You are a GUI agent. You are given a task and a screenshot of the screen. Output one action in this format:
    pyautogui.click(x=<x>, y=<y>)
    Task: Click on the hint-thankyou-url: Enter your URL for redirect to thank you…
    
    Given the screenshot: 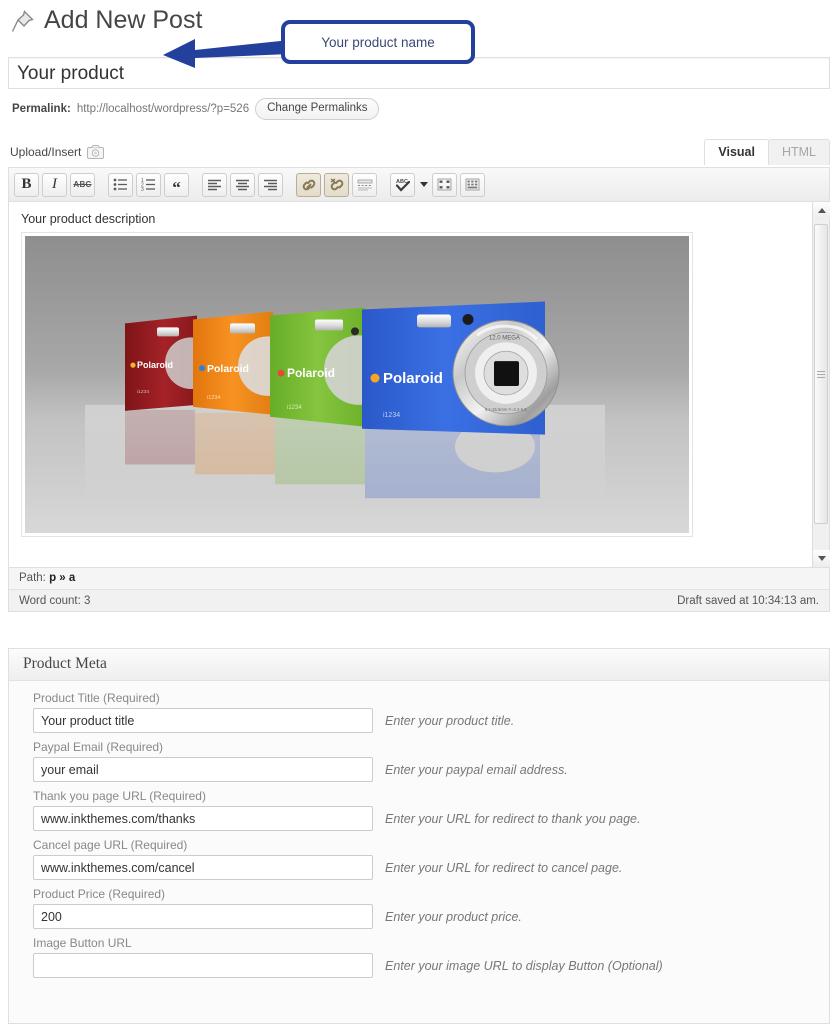 What is the action you would take?
    pyautogui.click(x=513, y=818)
    